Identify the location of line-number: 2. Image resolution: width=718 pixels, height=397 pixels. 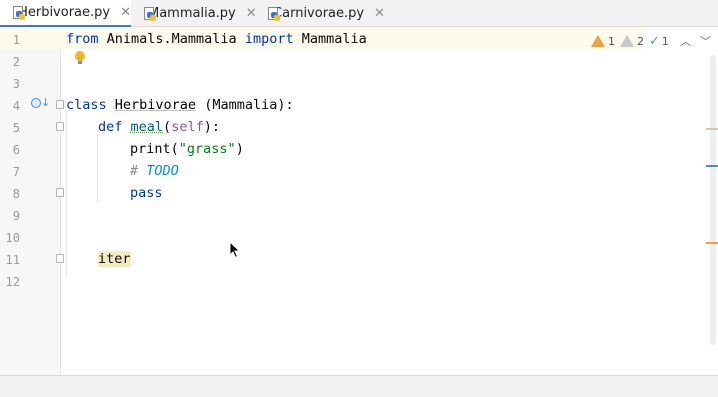
(16, 62).